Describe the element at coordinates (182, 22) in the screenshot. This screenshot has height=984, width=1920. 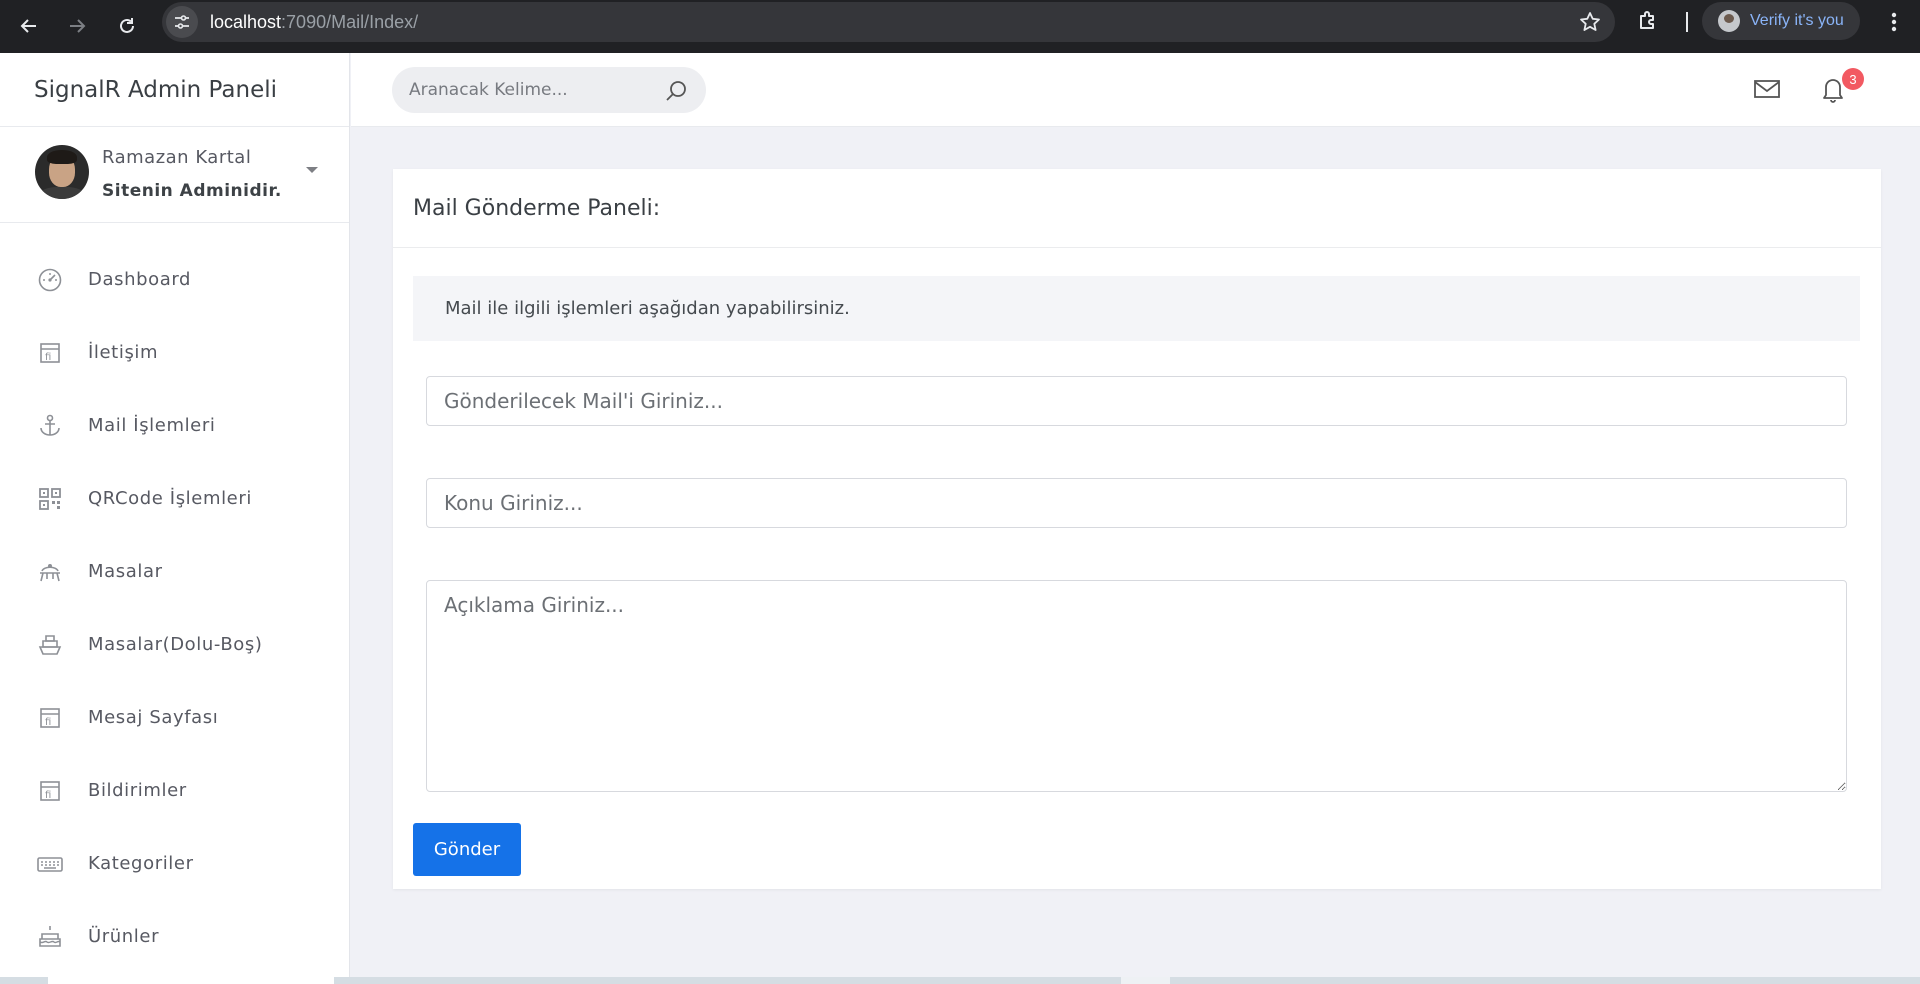
I see `site-info-icon` at that location.